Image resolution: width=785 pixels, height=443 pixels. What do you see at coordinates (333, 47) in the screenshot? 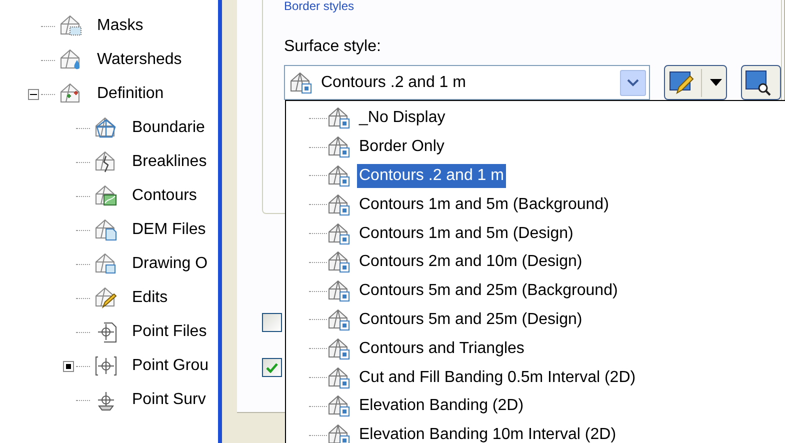
I see `field-label: Surface style:` at bounding box center [333, 47].